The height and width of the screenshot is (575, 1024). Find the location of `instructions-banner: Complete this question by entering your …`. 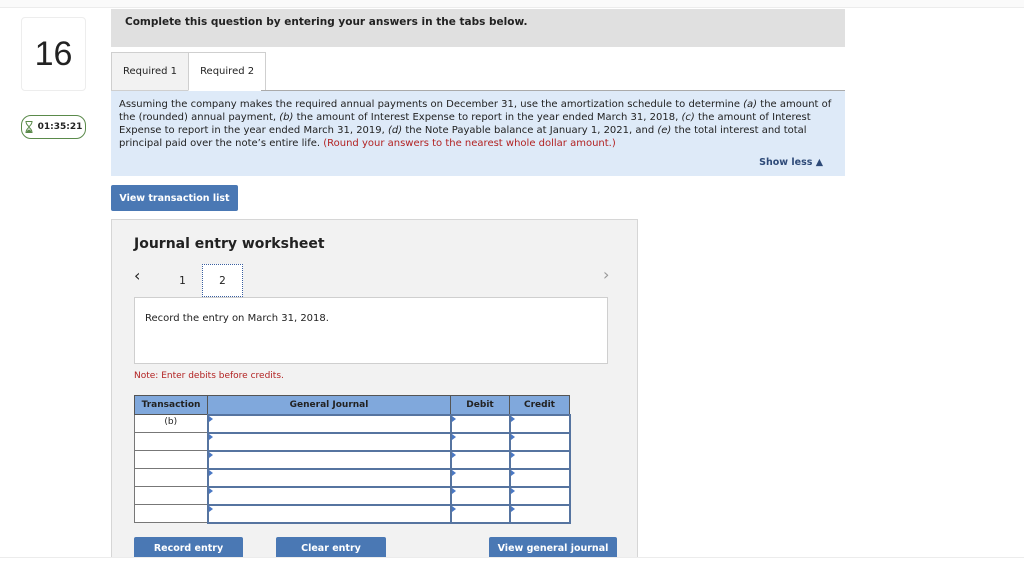

instructions-banner: Complete this question by entering your … is located at coordinates (478, 28).